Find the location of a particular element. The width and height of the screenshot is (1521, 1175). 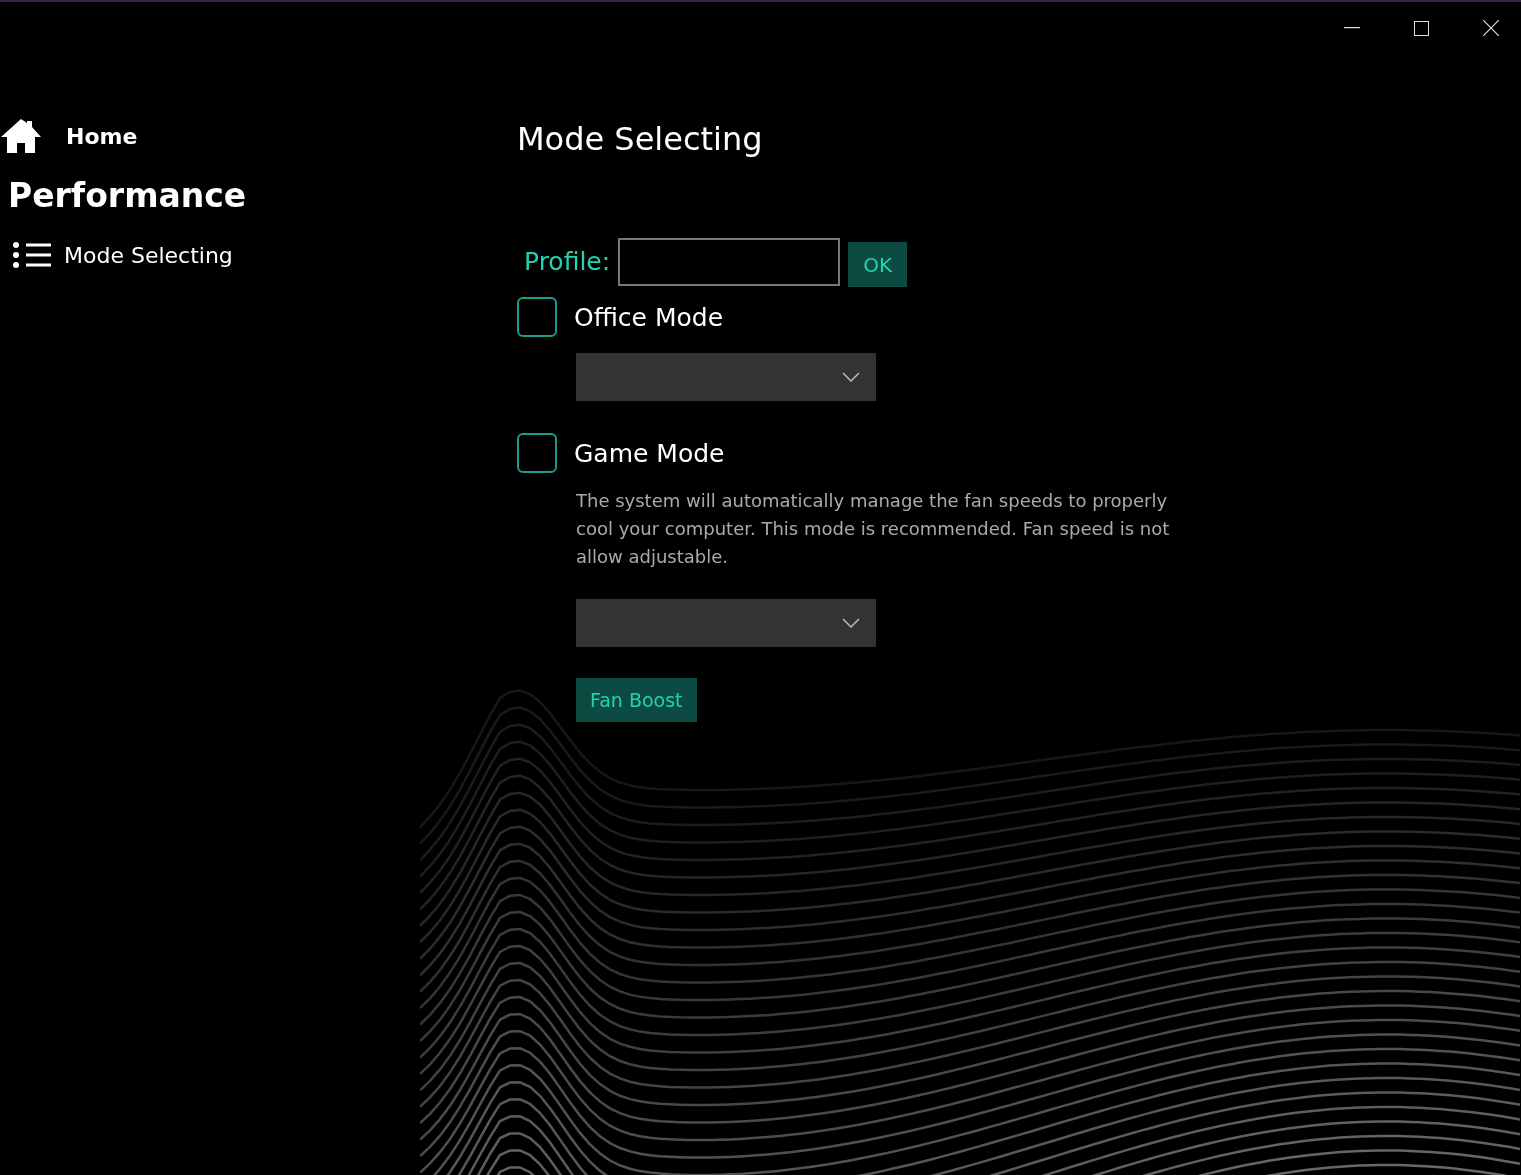

list-icon is located at coordinates (32, 255).